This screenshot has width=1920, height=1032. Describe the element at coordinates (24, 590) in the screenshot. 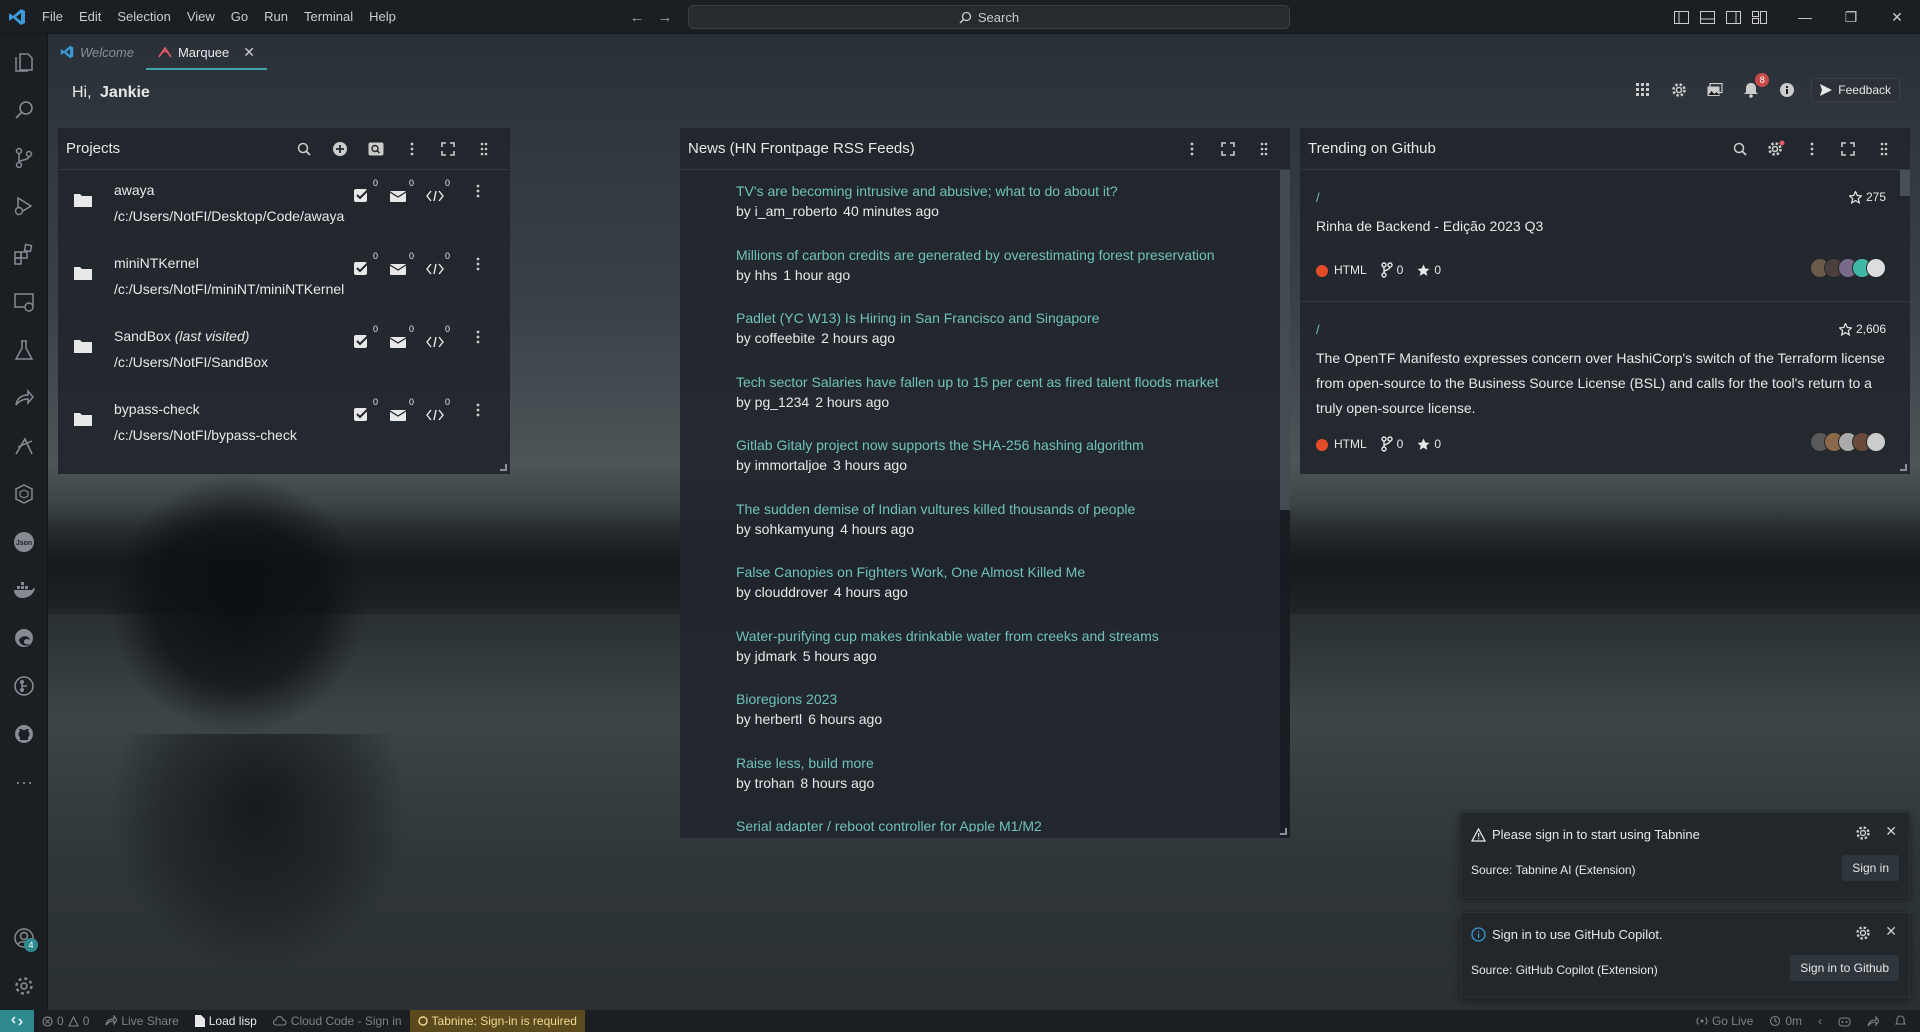

I see `docker-icon` at that location.